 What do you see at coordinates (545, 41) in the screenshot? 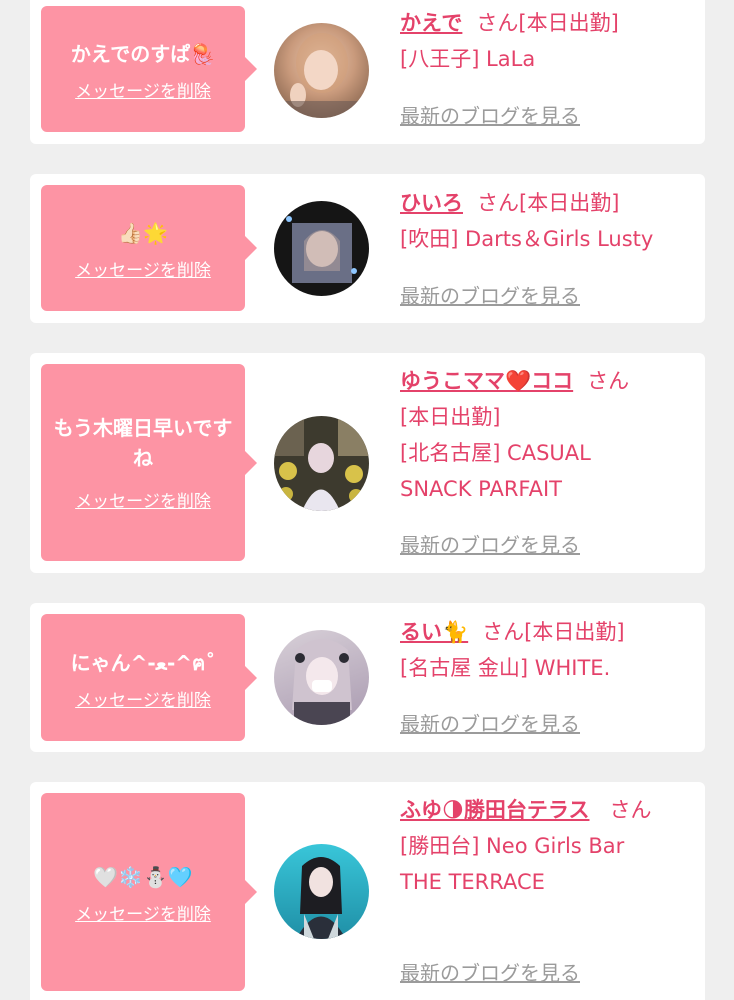
I see `profile-info: かえで さん[本日出勤] [八王子] LaLa` at bounding box center [545, 41].